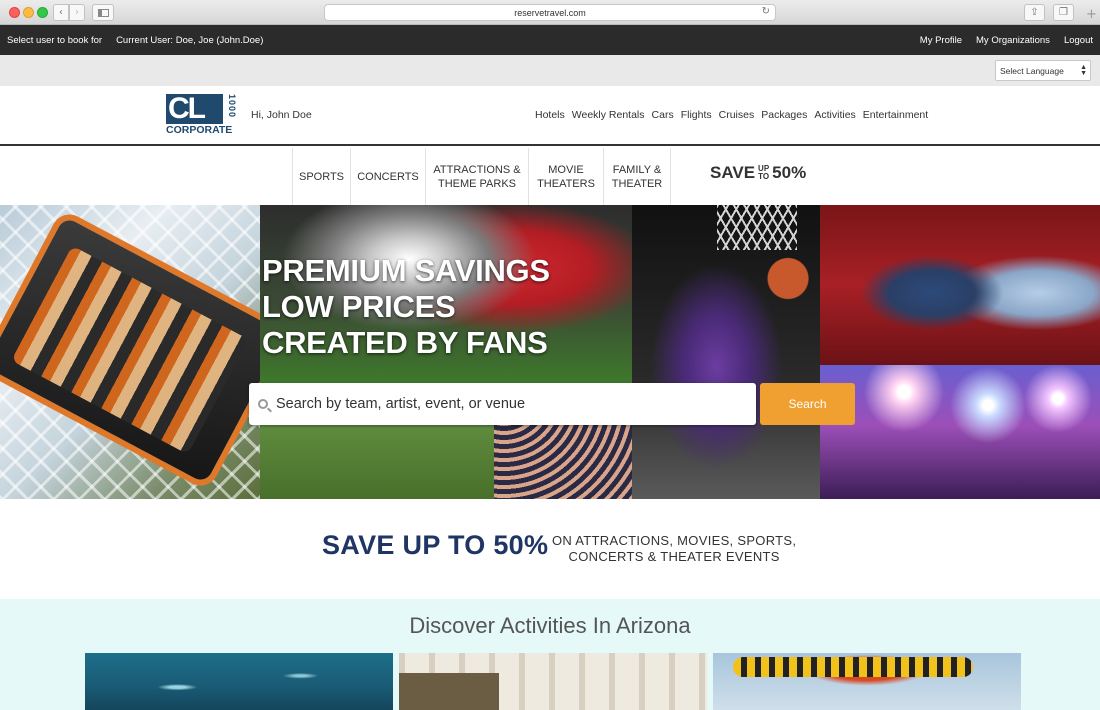  Describe the element at coordinates (766, 11) in the screenshot. I see `reload-icon: ↻` at that location.